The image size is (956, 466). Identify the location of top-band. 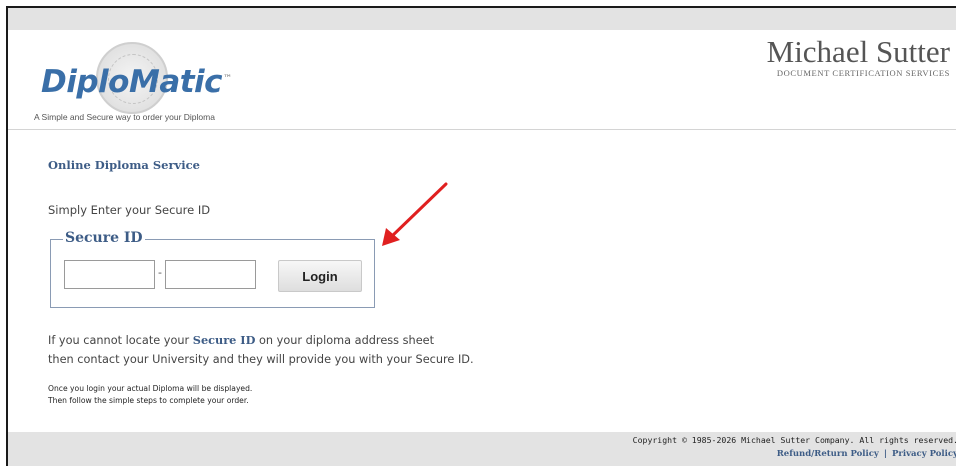
(482, 19).